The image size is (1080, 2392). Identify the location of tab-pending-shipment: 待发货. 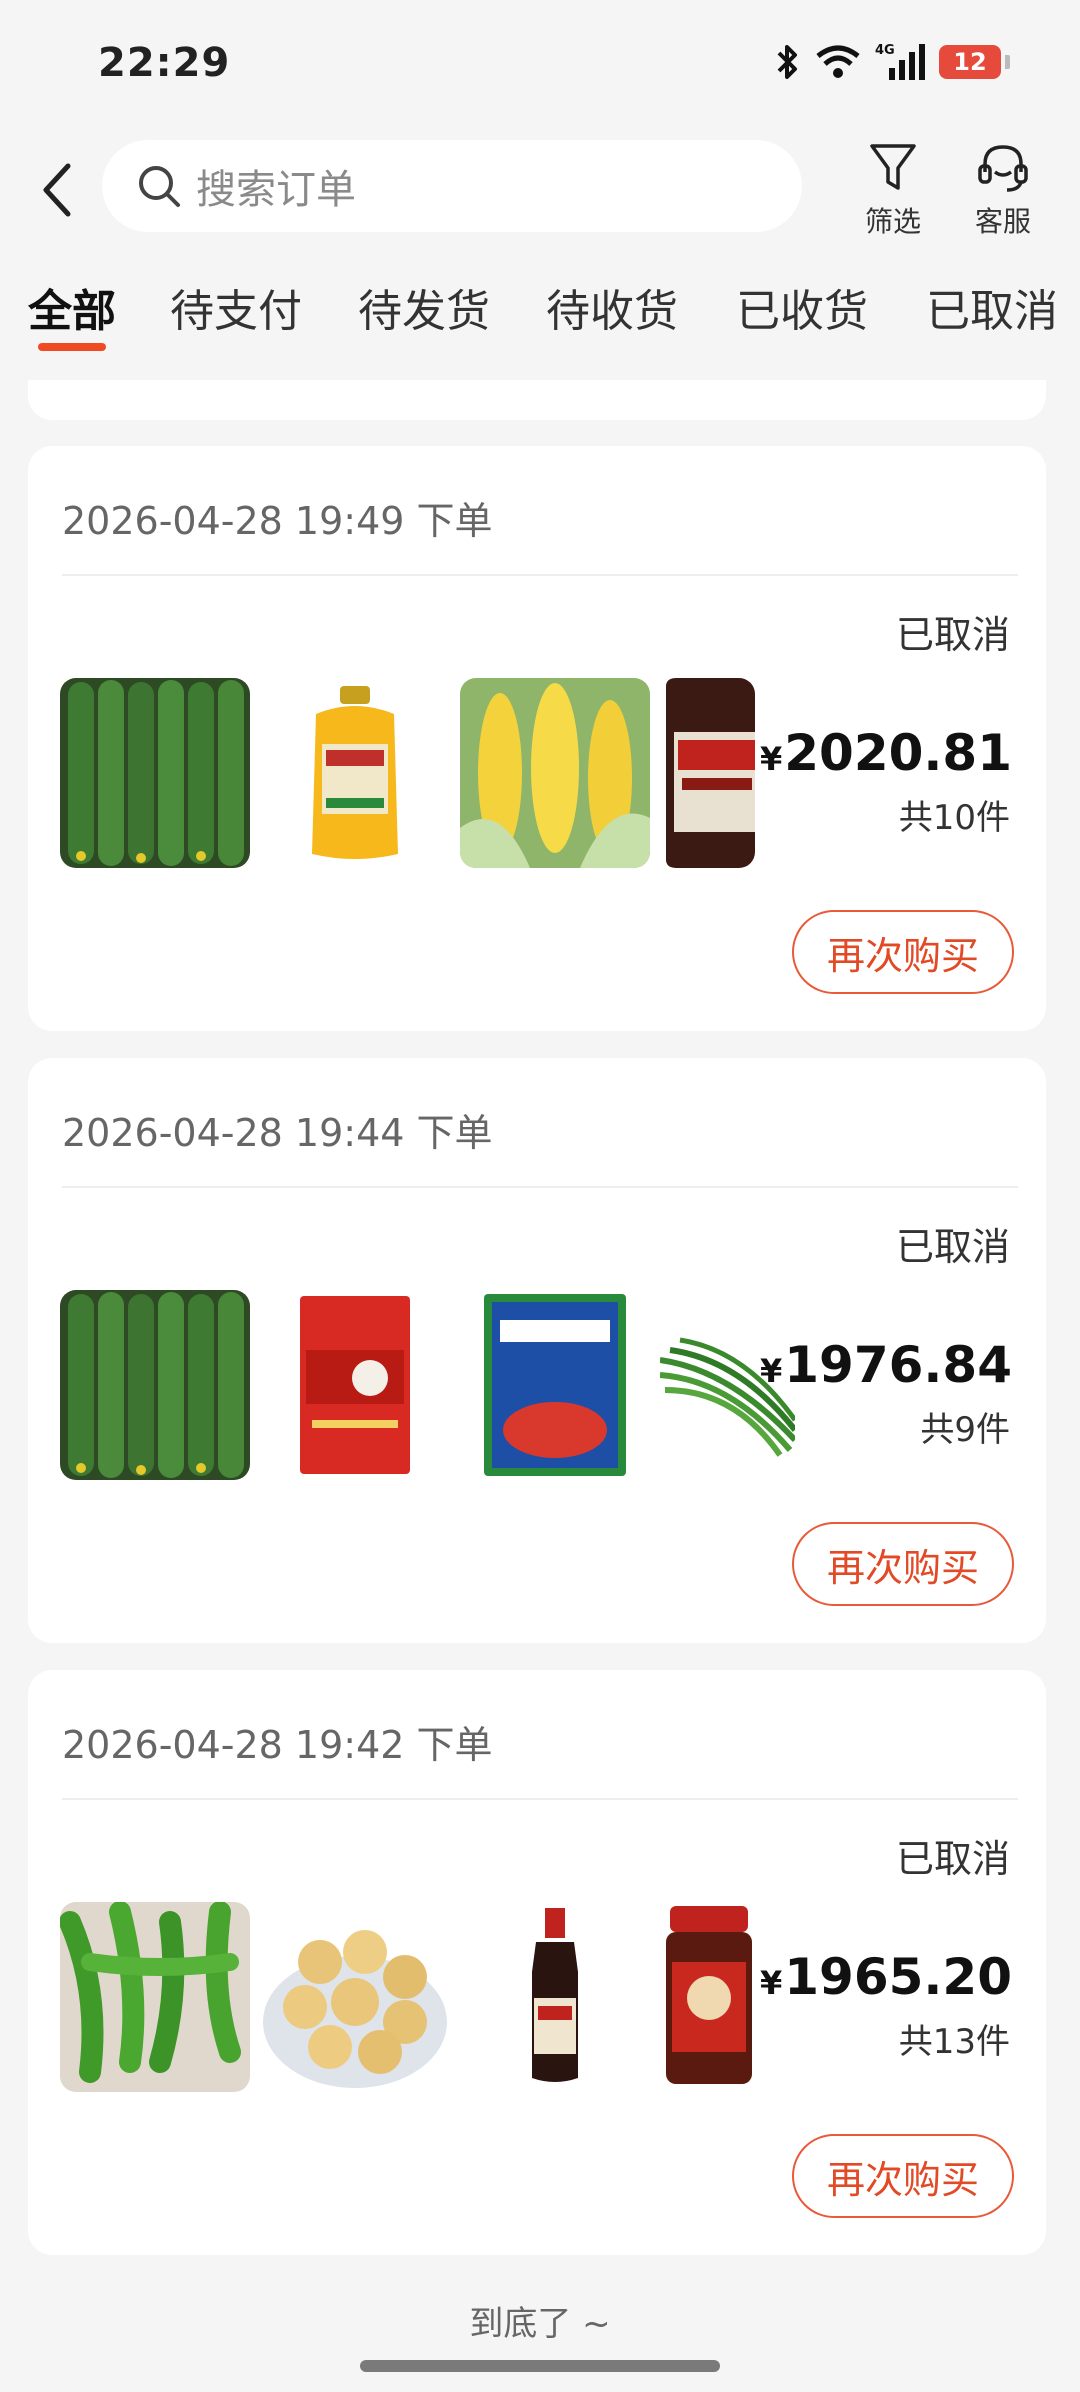
(424, 307).